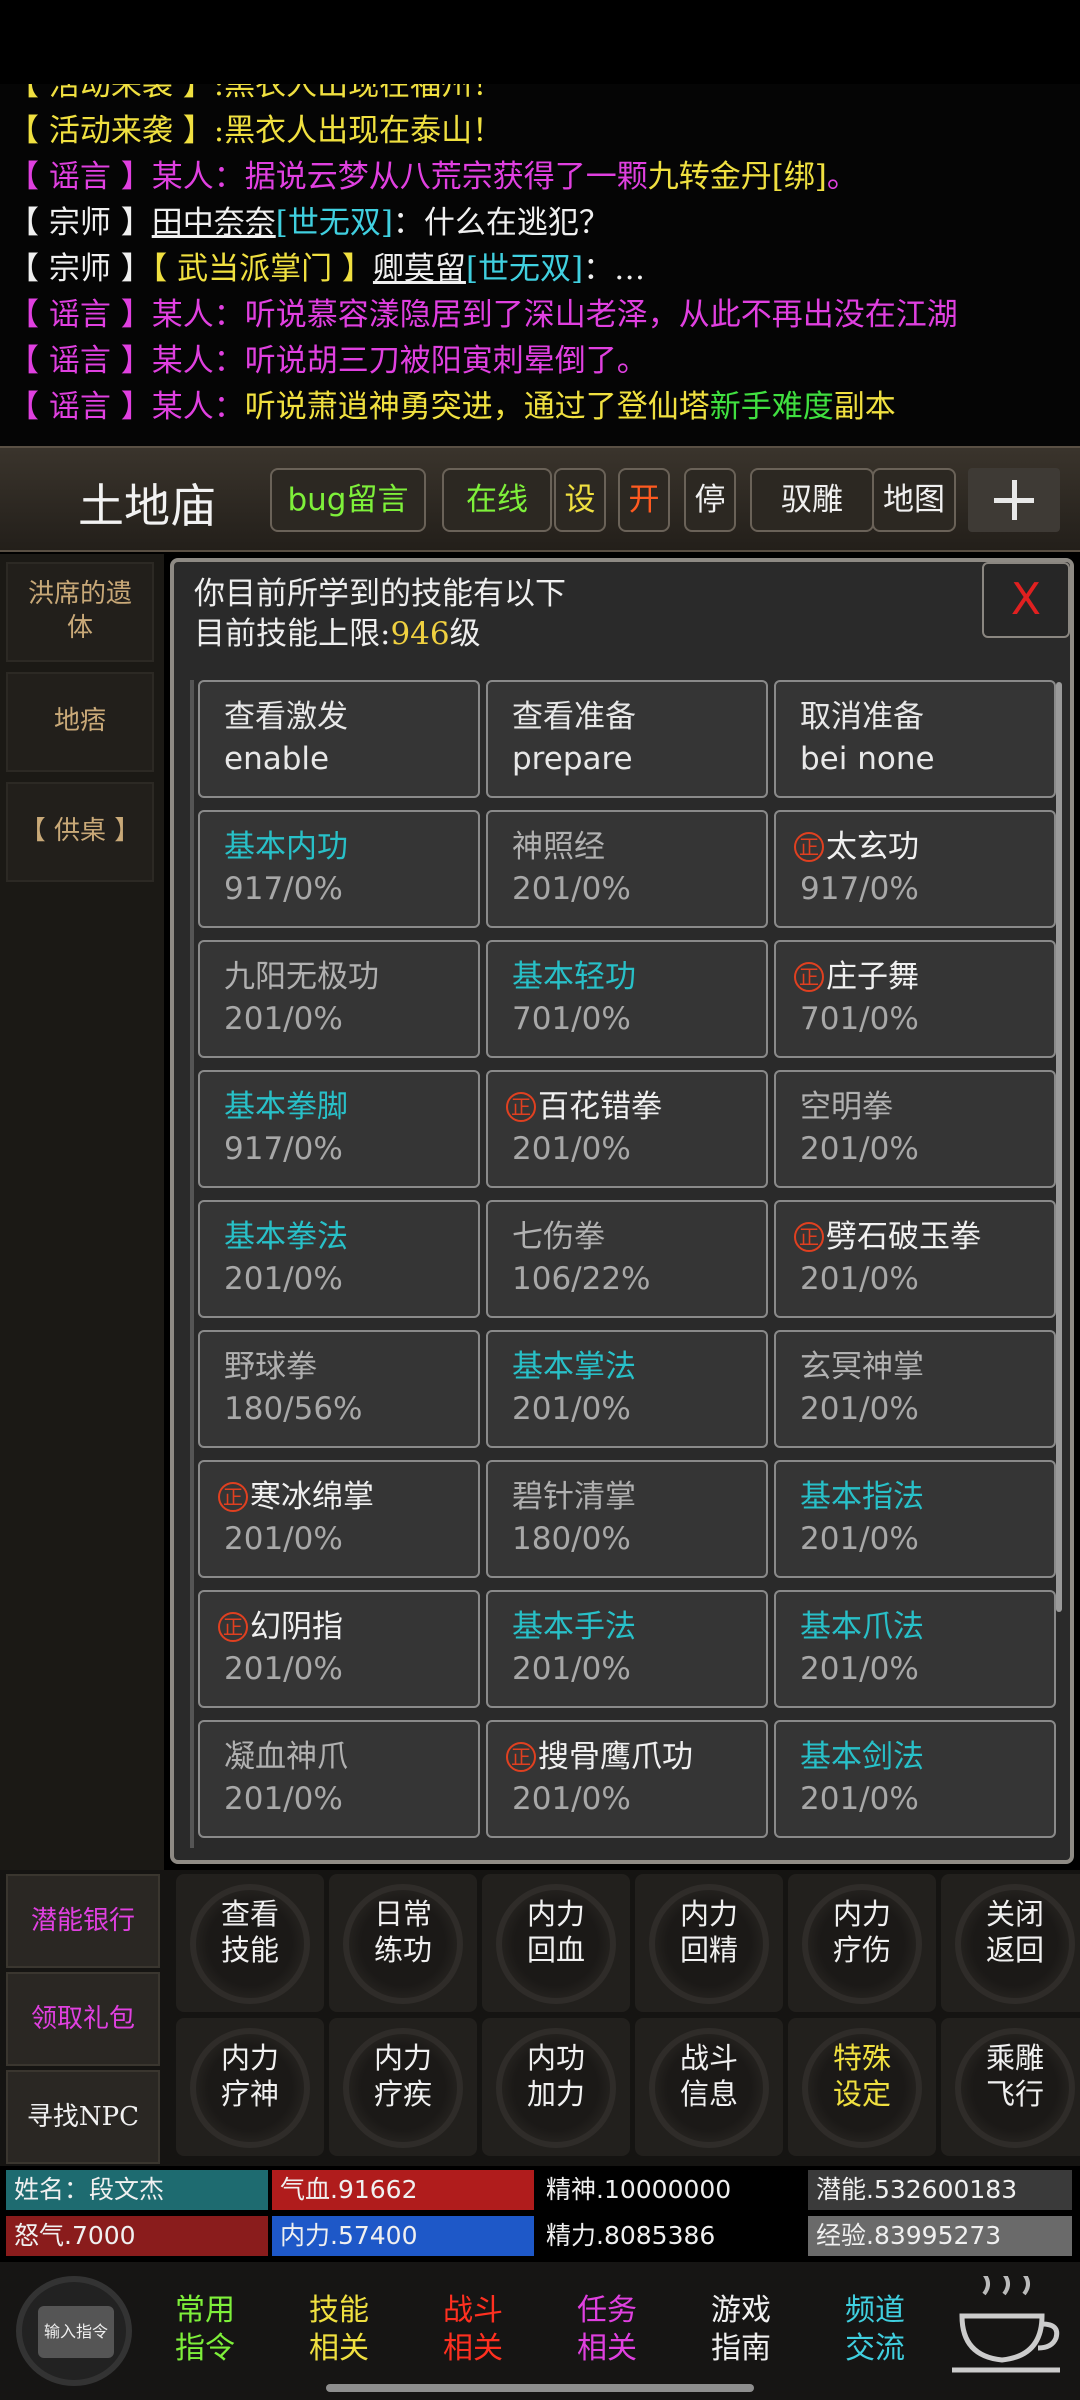 The width and height of the screenshot is (1080, 2400). Describe the element at coordinates (915, 1779) in the screenshot. I see `skill-cell: 基本剑法 201/0%` at that location.